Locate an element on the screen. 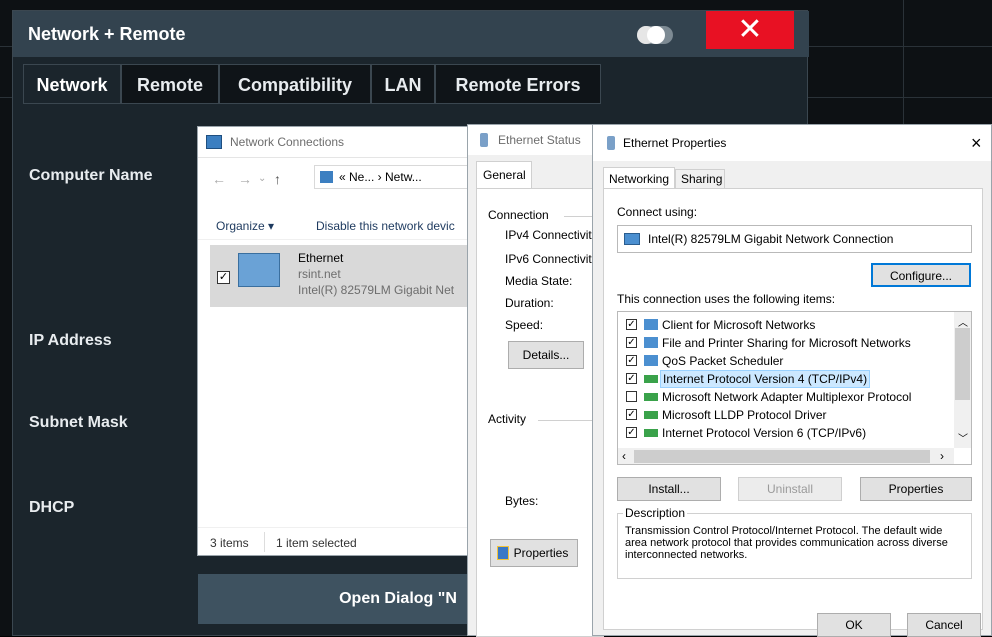 This screenshot has height=637, width=992. scroll-left-icon: ‹ is located at coordinates (624, 456).